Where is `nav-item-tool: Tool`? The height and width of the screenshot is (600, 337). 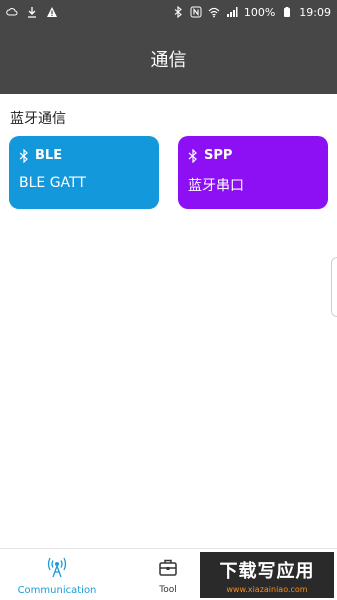
nav-item-tool: Tool is located at coordinates (168, 575).